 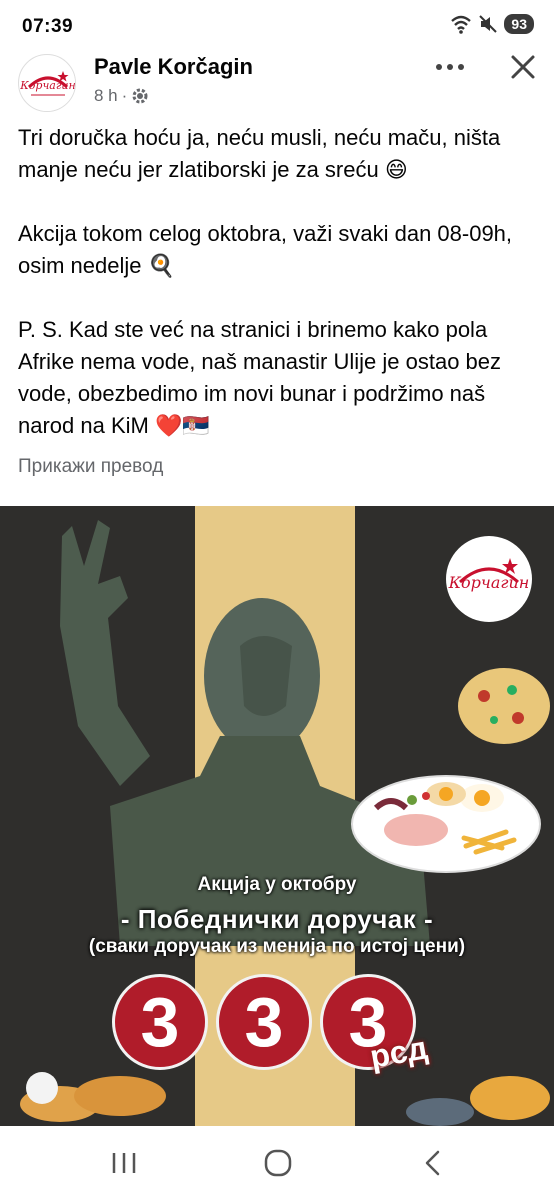 I want to click on ad-caption-sub: (сваки доручак из менија по истој цени), so click(x=277, y=946).